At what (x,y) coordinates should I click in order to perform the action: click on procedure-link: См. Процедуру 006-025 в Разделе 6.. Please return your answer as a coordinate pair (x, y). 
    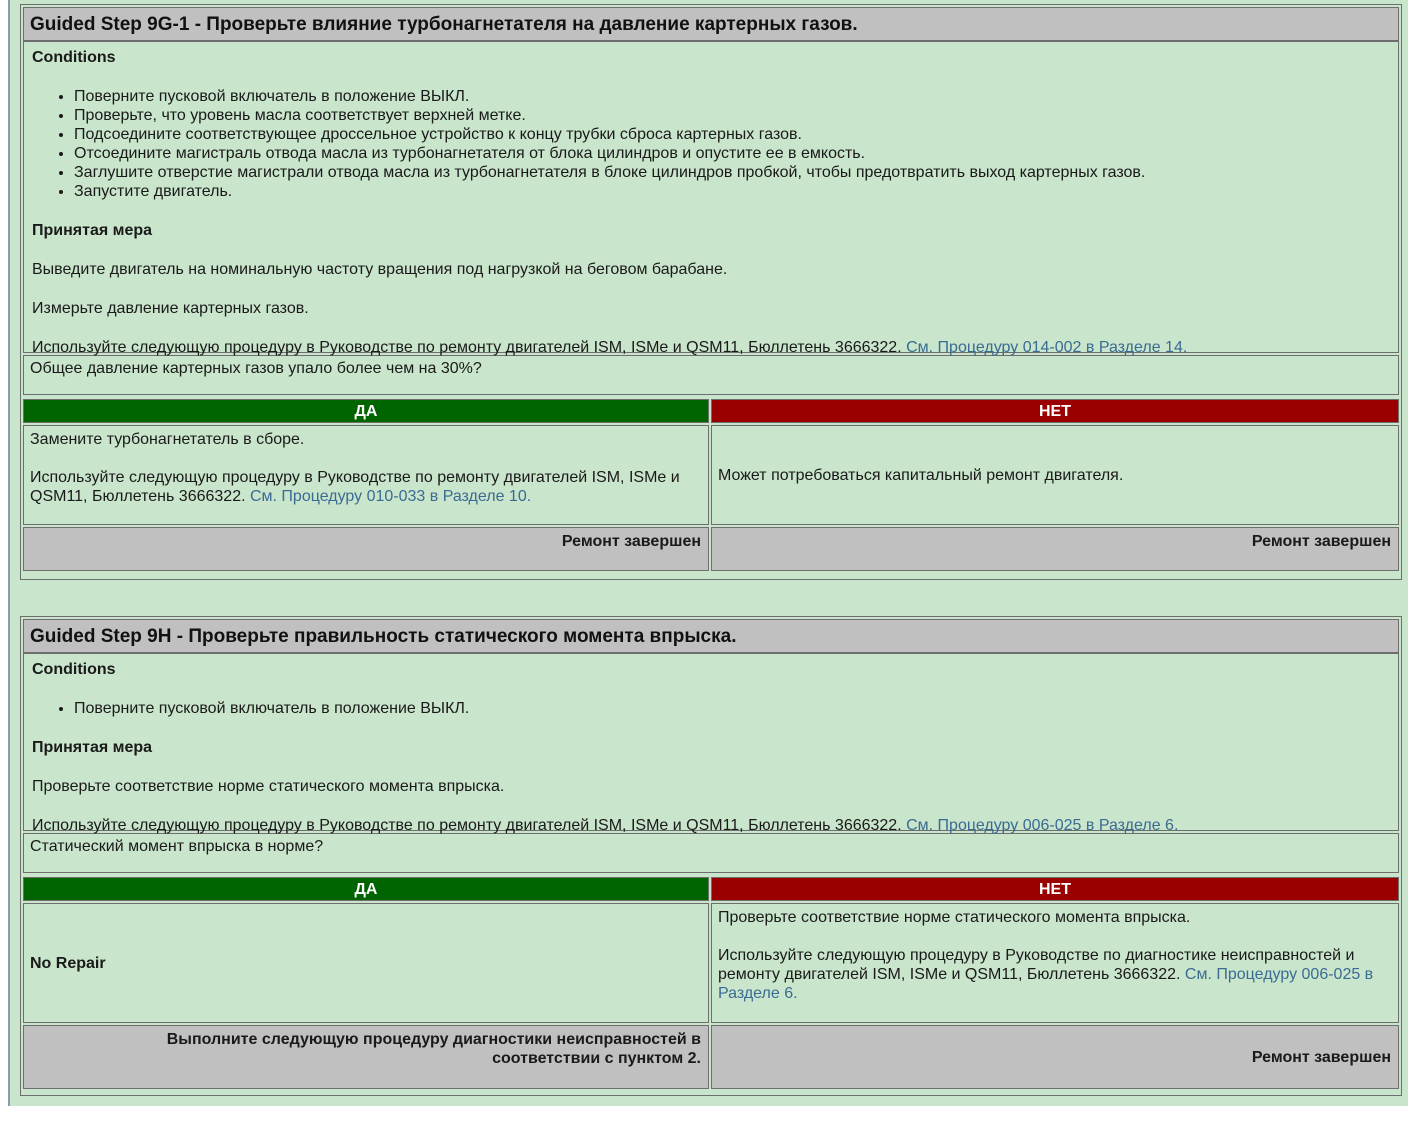
    Looking at the image, I should click on (1042, 825).